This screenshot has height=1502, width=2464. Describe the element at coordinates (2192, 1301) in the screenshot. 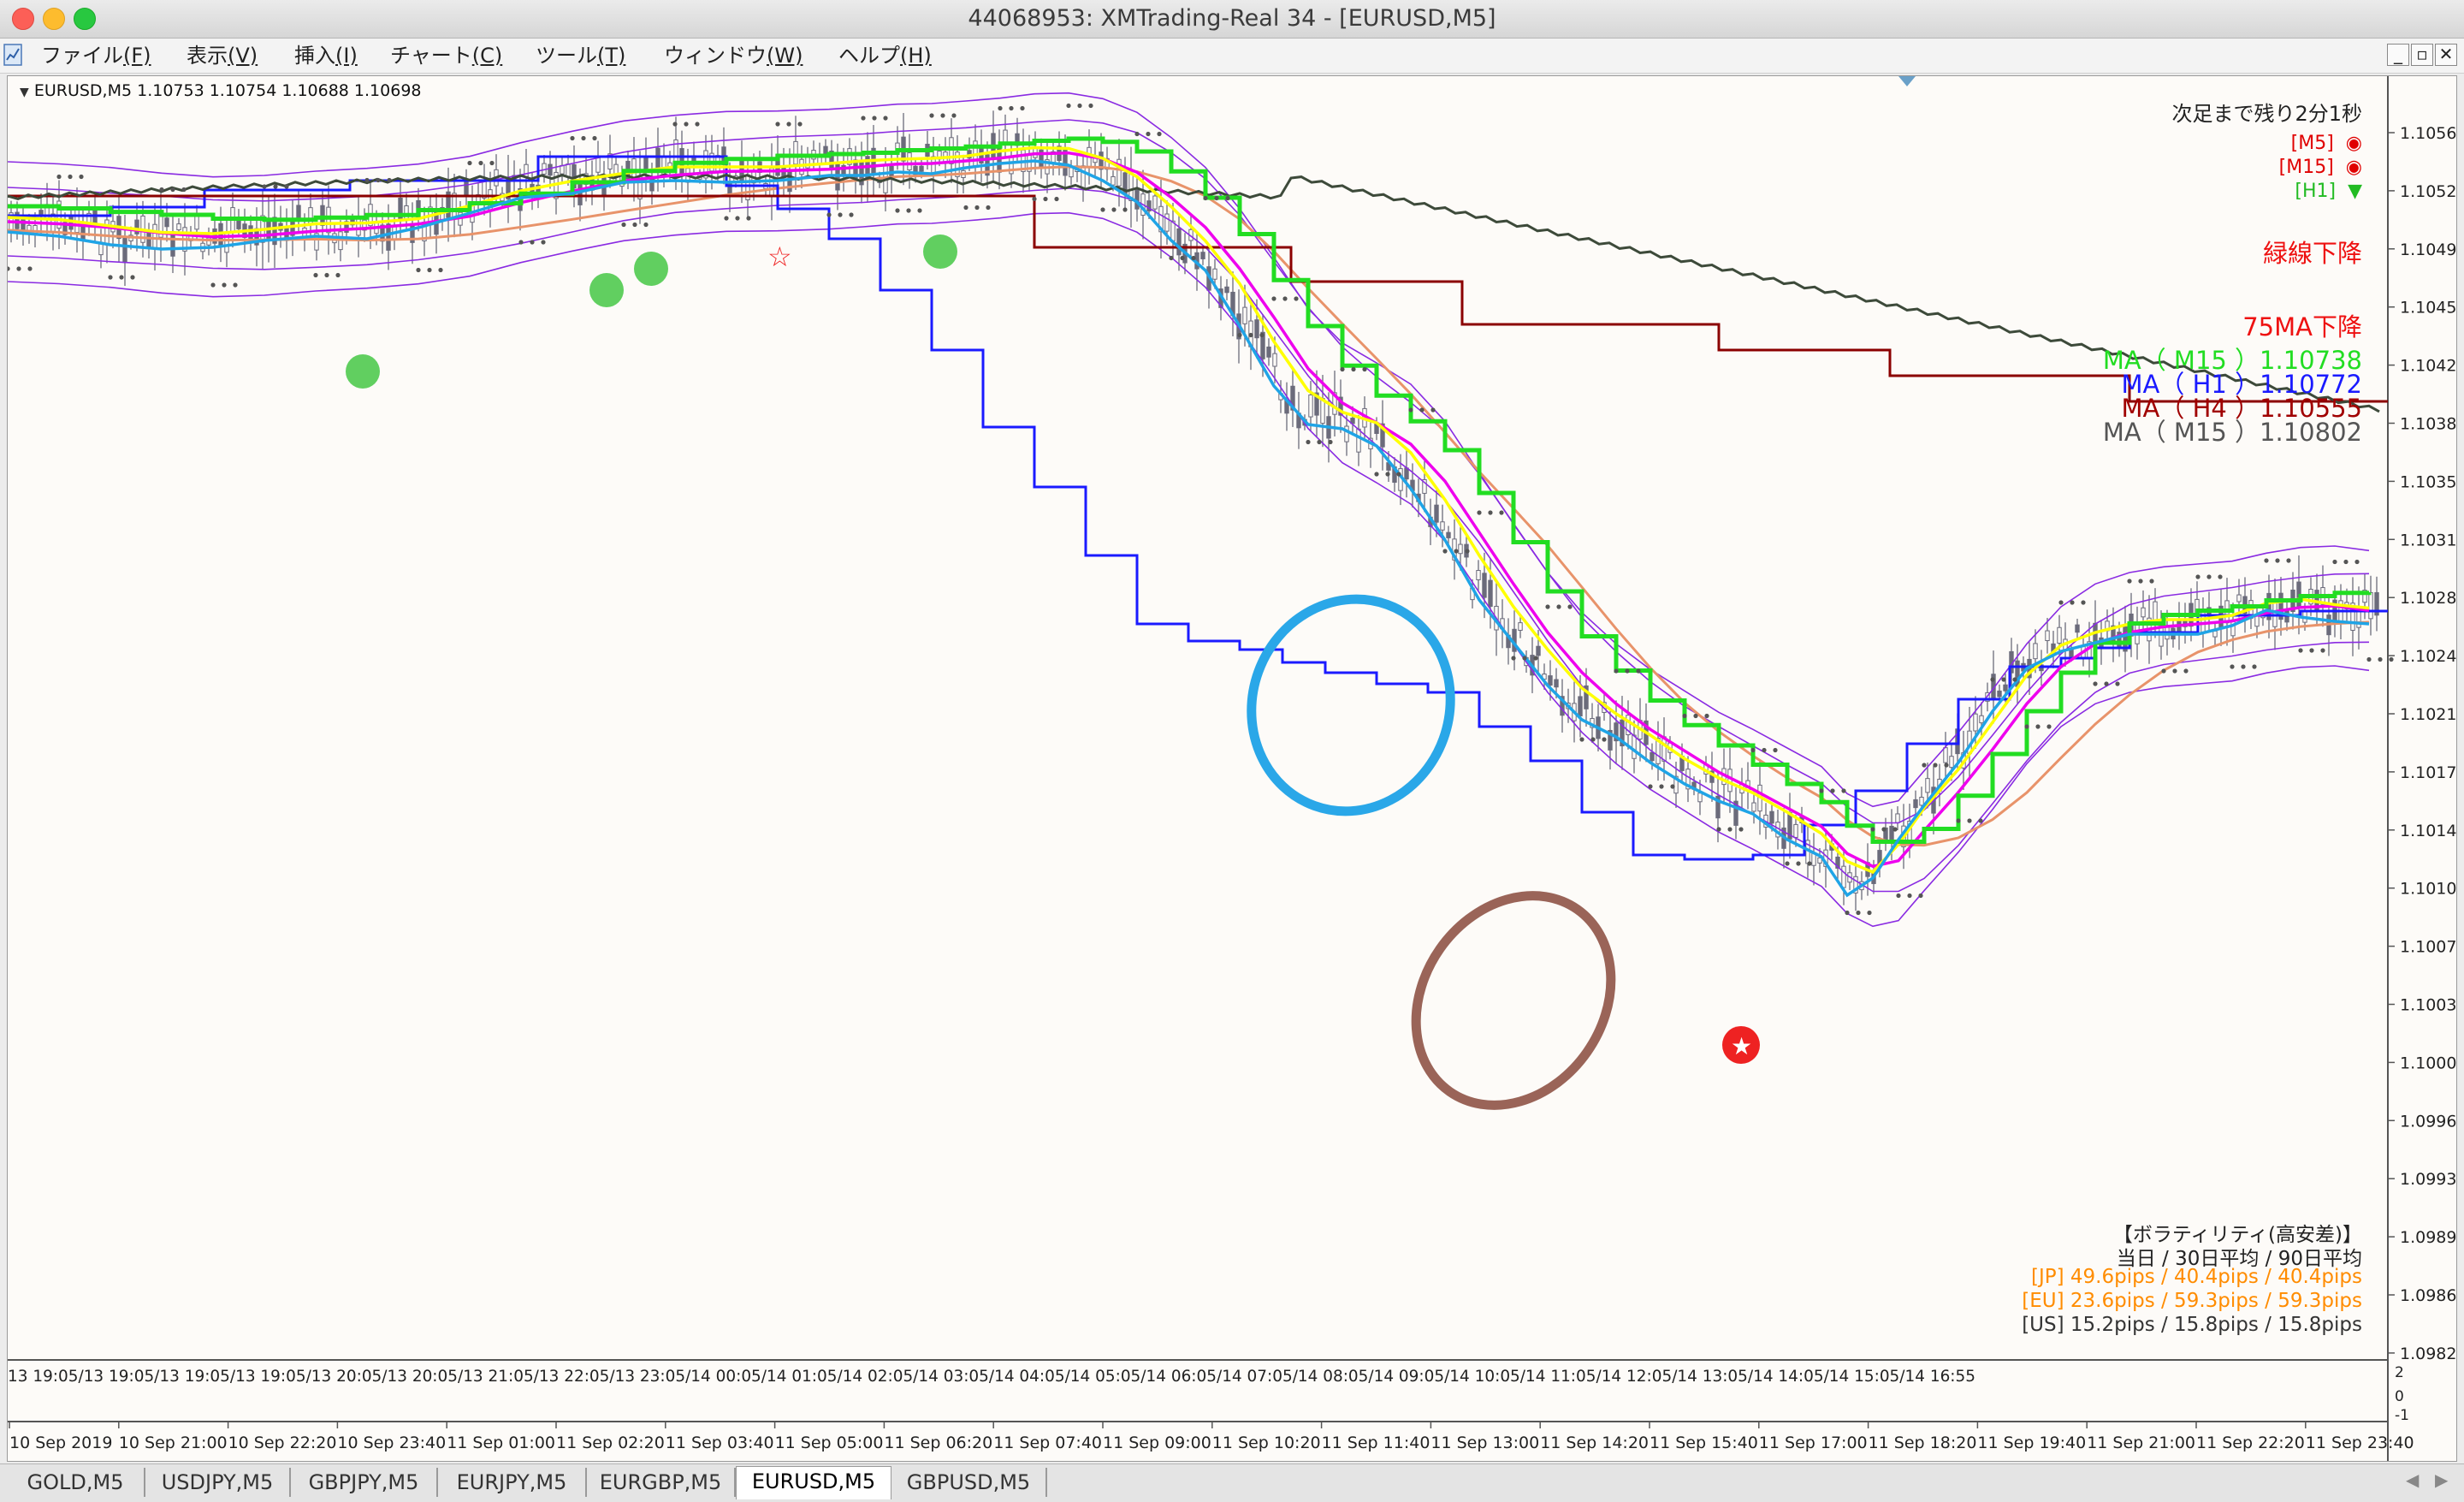

I see `volatility-eu: [EU] 23.6pips / 59.3pips / 59.3pips` at that location.